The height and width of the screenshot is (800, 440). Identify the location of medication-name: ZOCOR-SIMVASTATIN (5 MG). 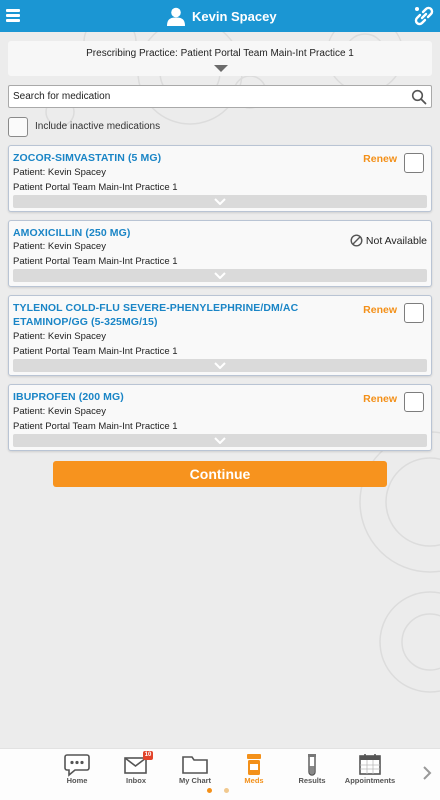
(87, 158).